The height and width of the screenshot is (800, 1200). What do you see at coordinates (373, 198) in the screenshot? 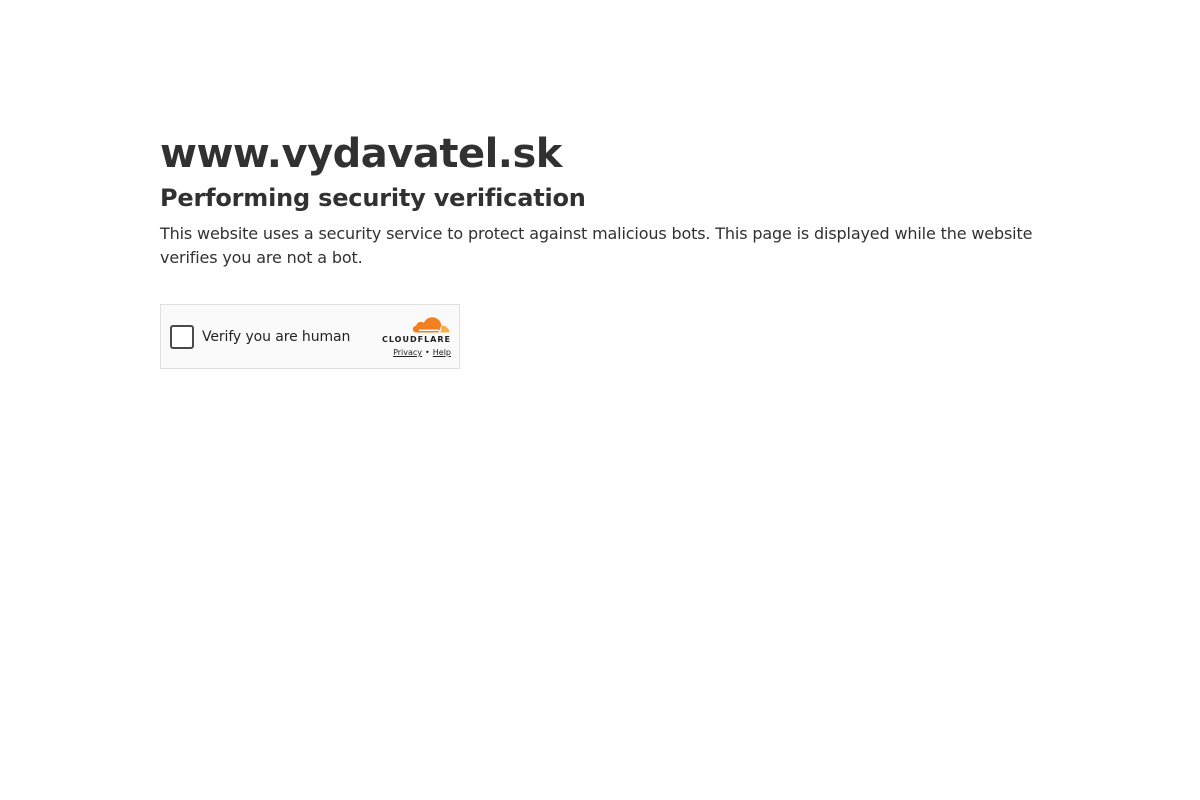
I see `page-subtitle: Performing security verification` at bounding box center [373, 198].